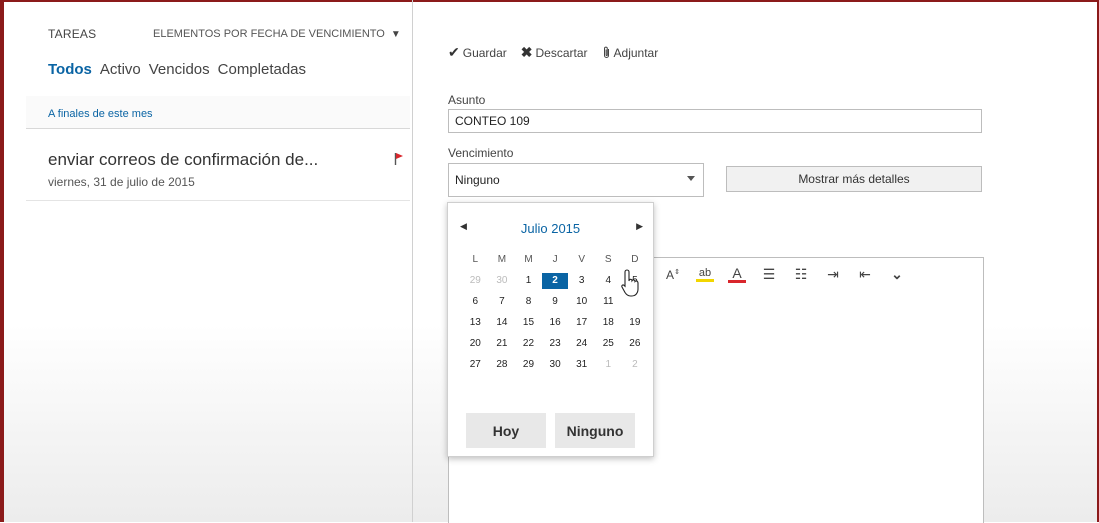  I want to click on font-size-icon: A⇕, so click(673, 275).